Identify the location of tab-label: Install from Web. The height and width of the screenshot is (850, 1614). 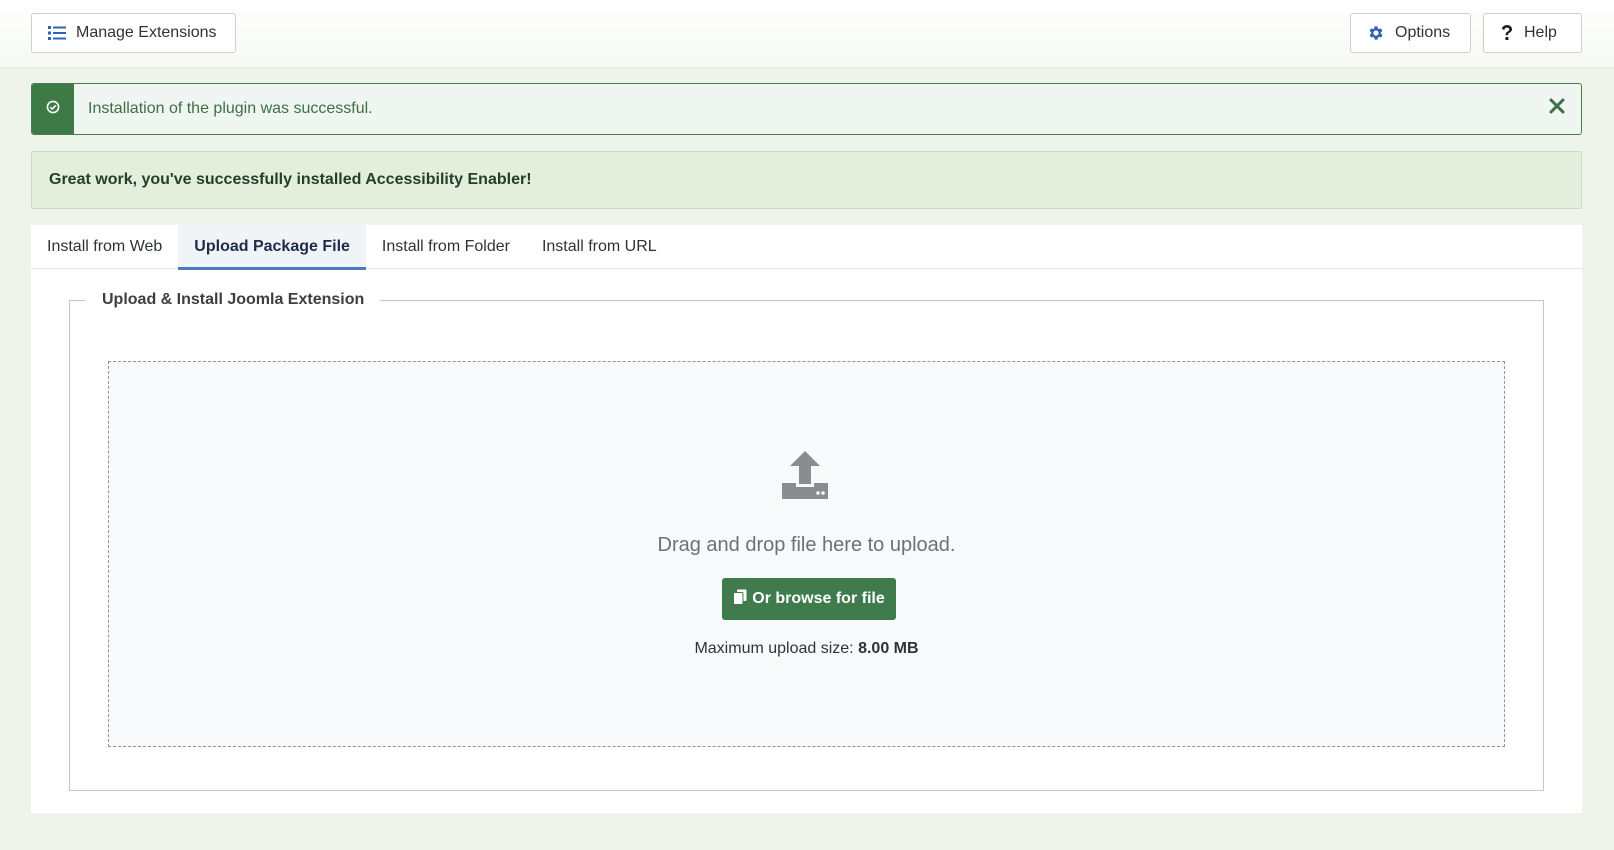
(105, 246).